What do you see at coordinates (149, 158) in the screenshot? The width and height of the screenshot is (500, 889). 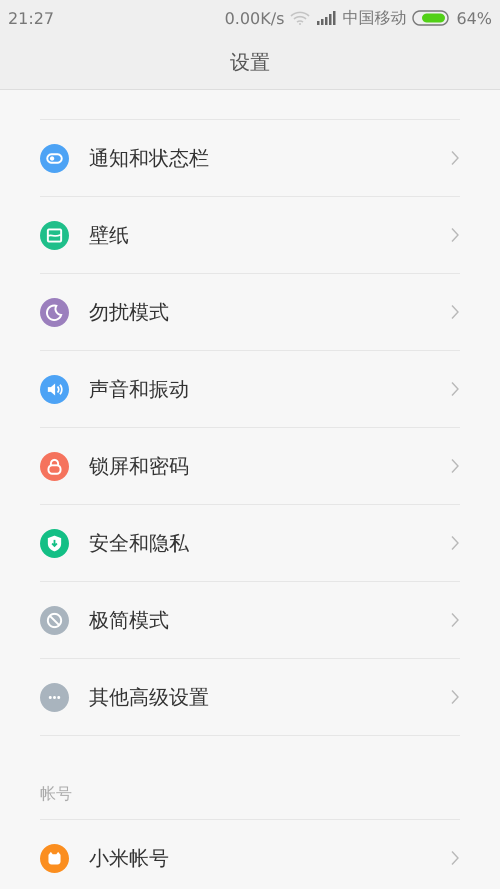 I see `row-label: 通知和状态栏` at bounding box center [149, 158].